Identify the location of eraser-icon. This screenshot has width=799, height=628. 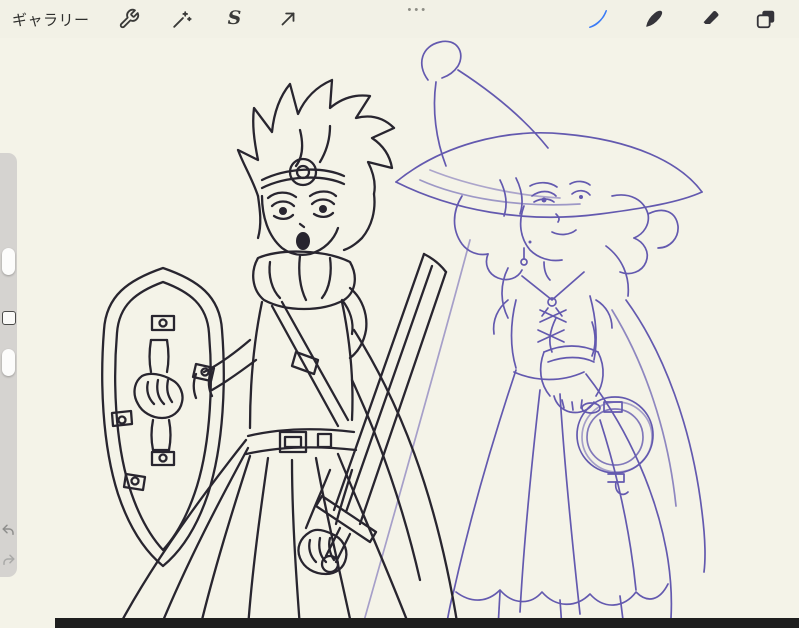
(711, 18).